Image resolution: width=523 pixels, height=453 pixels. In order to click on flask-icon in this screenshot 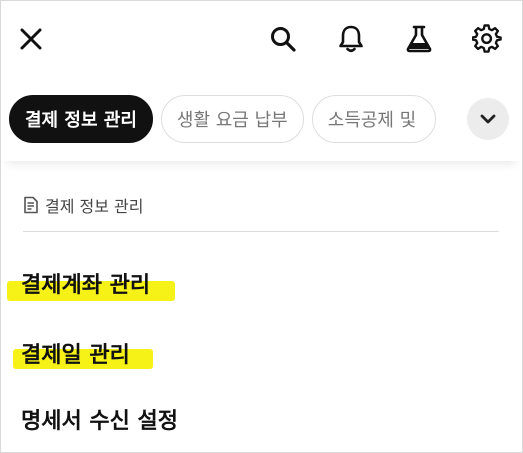, I will do `click(419, 39)`.